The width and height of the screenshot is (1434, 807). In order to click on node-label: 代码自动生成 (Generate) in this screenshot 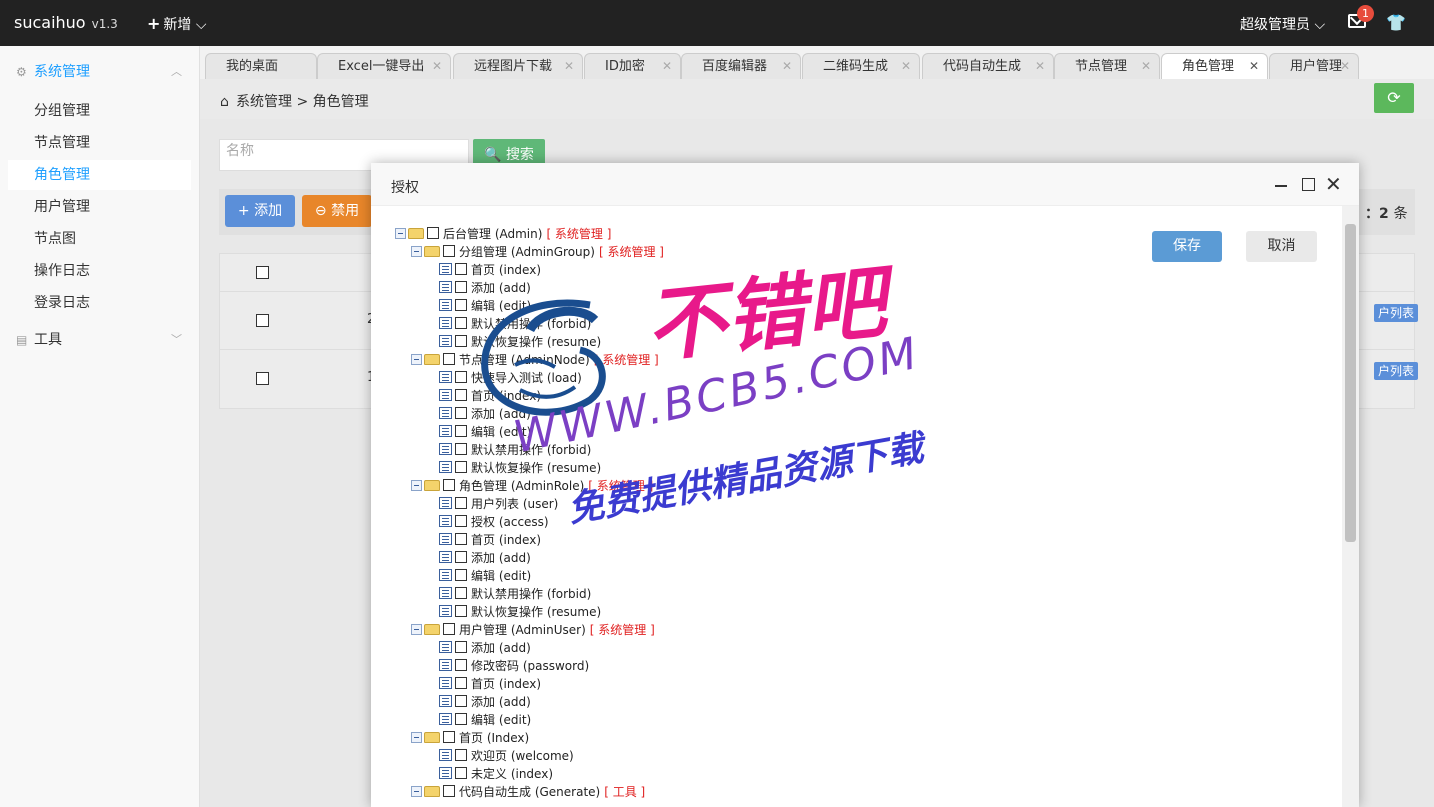, I will do `click(529, 792)`.